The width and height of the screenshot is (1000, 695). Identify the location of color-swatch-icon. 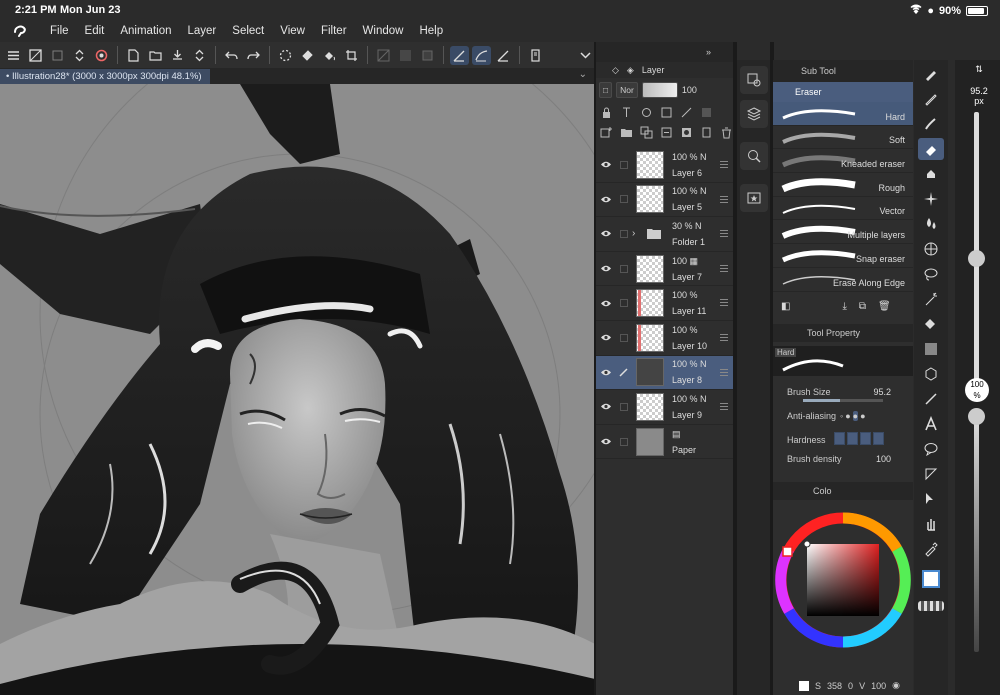
(804, 685).